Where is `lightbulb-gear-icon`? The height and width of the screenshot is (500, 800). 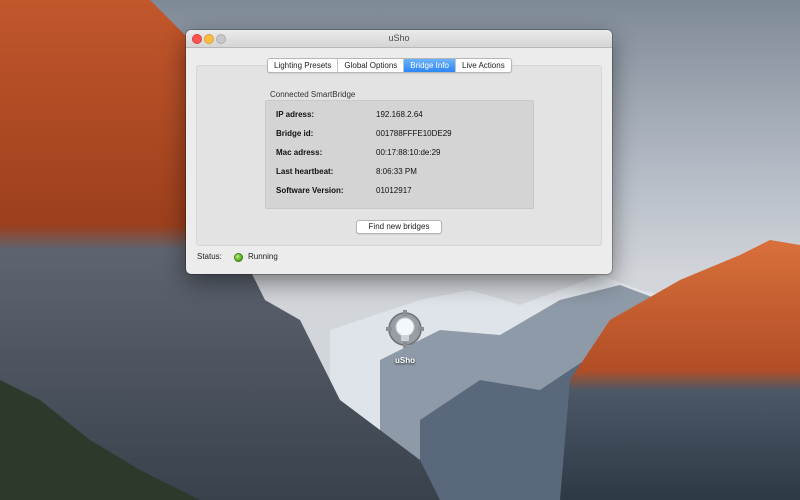
lightbulb-gear-icon is located at coordinates (405, 329).